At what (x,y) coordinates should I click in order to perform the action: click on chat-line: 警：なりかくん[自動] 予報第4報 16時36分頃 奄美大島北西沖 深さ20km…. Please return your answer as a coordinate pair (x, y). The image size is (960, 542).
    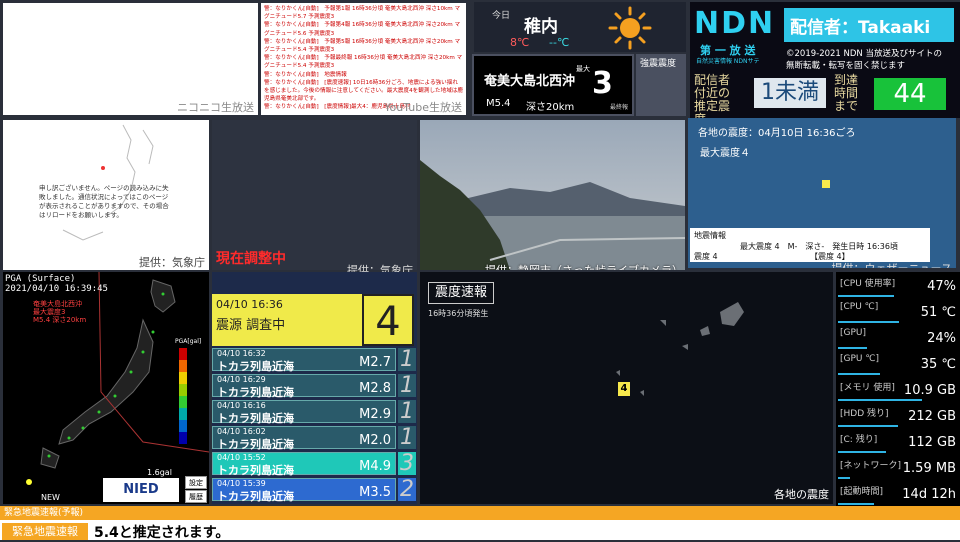
    Looking at the image, I should click on (362, 29).